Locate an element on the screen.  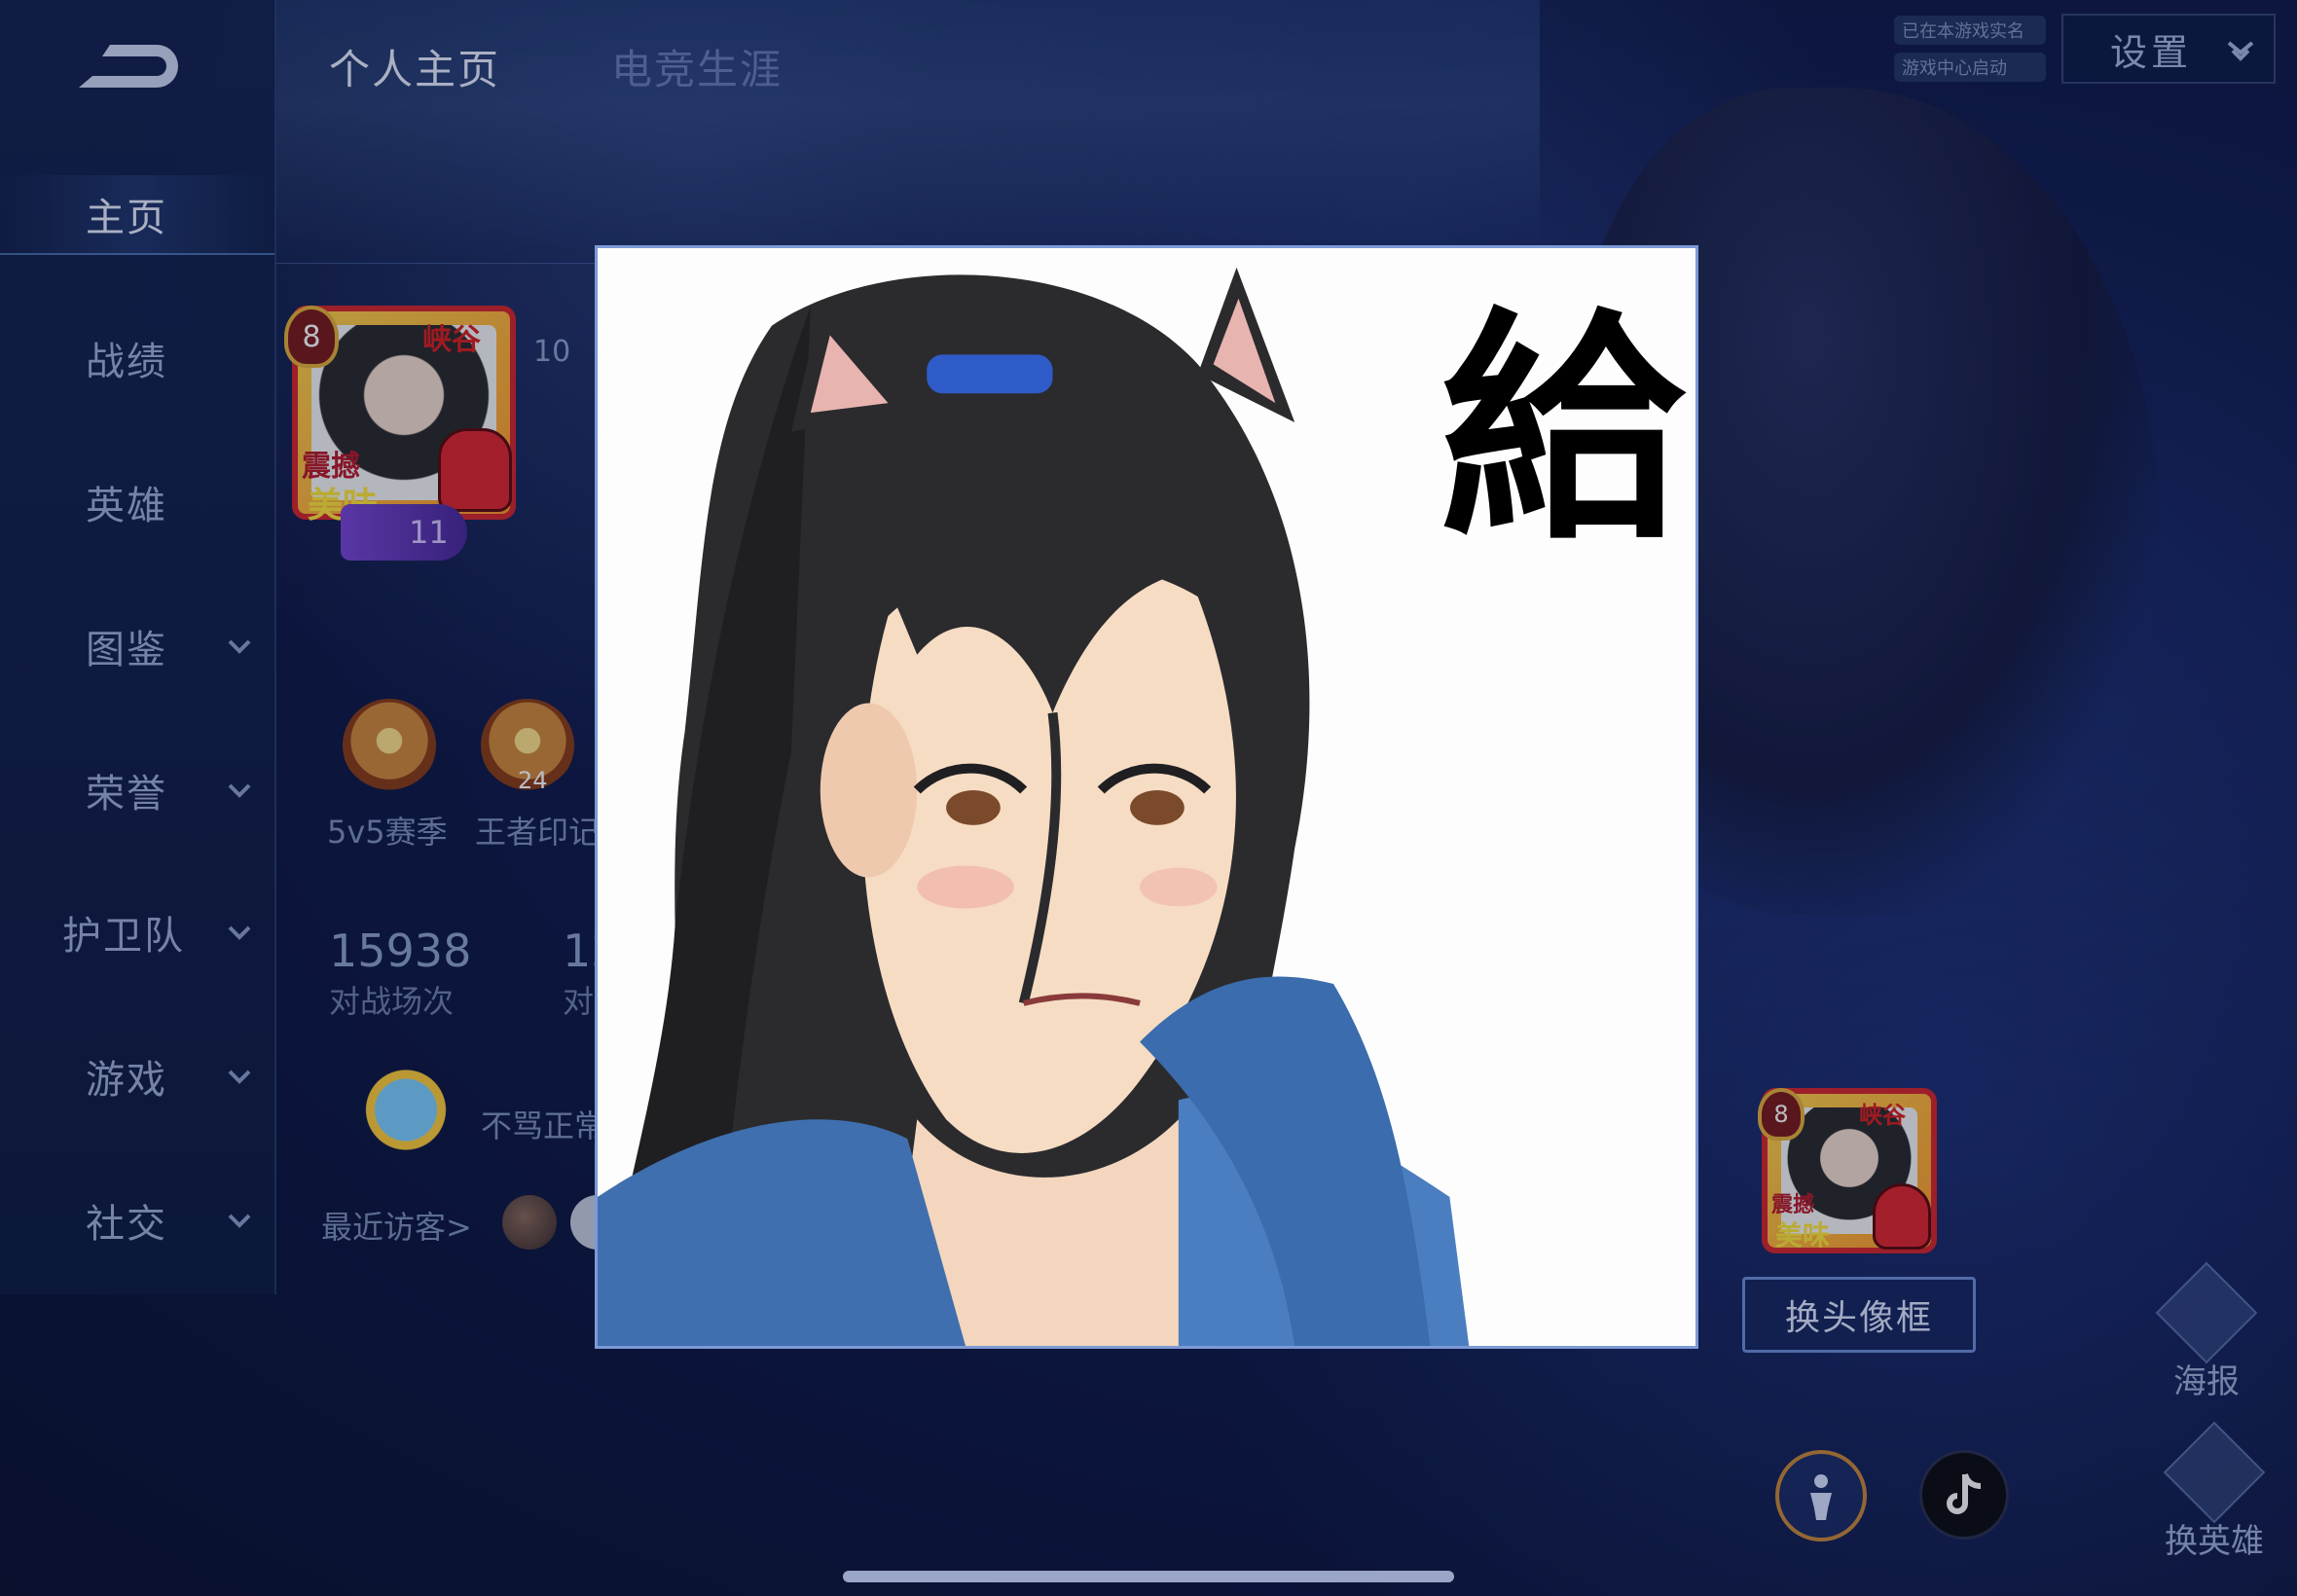
sticker-caption: 給 is located at coordinates (1562, 428).